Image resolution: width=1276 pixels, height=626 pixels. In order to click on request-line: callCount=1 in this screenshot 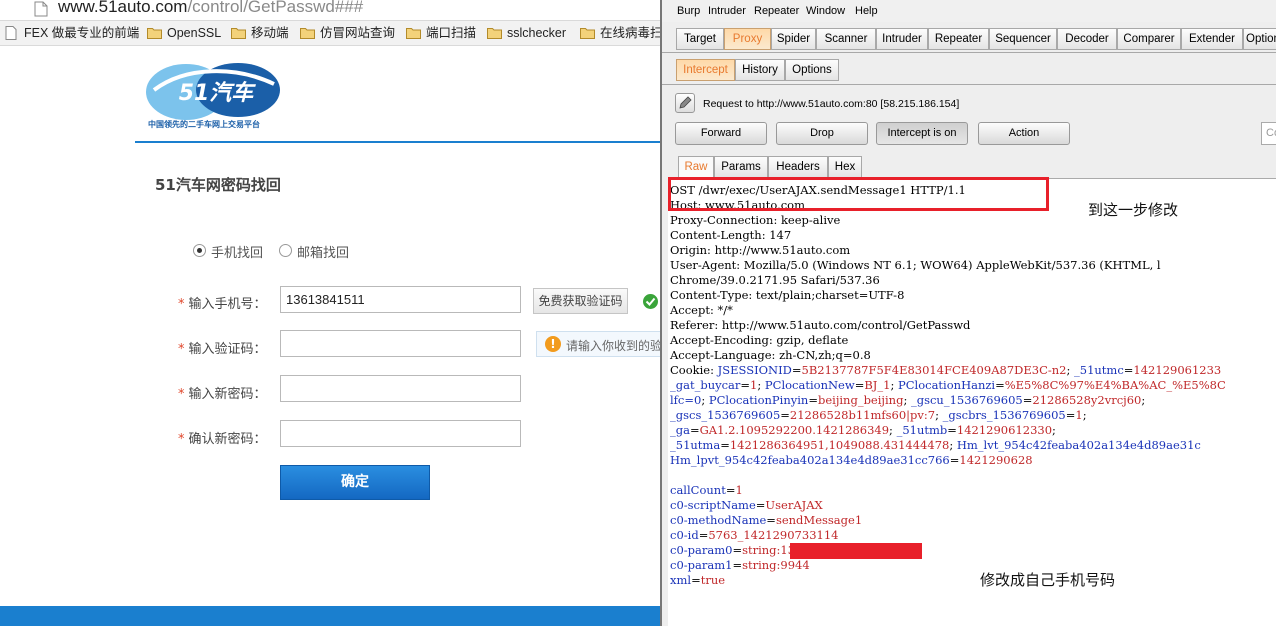, I will do `click(706, 490)`.